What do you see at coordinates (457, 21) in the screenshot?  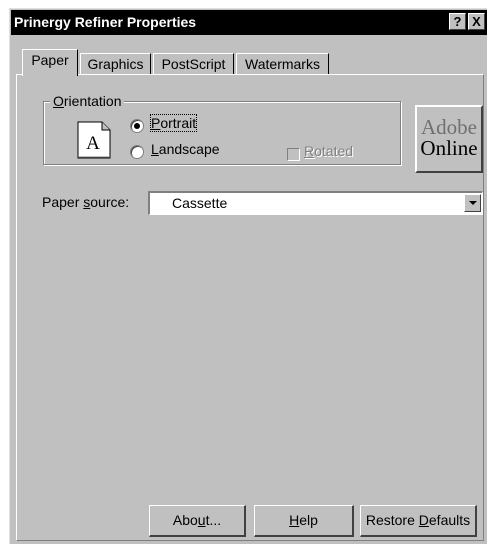 I see `help-title-button: ?` at bounding box center [457, 21].